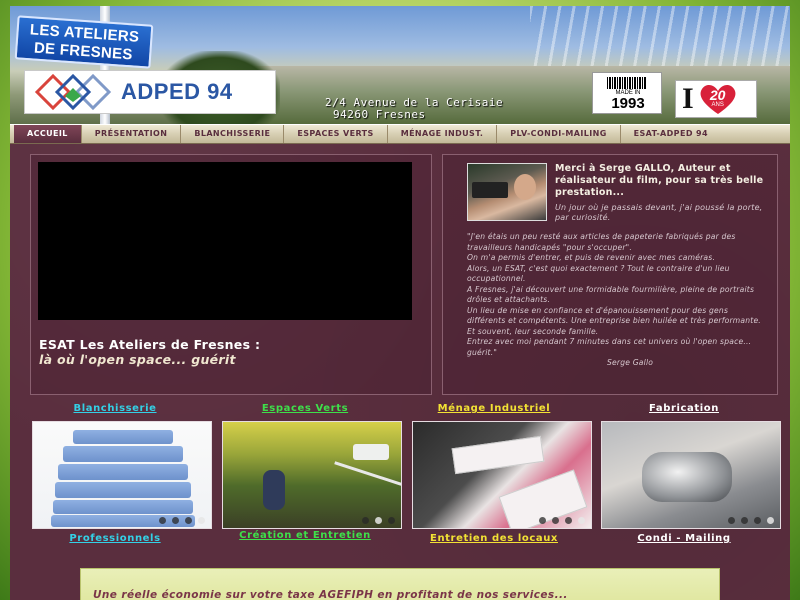 This screenshot has height=600, width=800. I want to click on category-image-fabrication, so click(691, 475).